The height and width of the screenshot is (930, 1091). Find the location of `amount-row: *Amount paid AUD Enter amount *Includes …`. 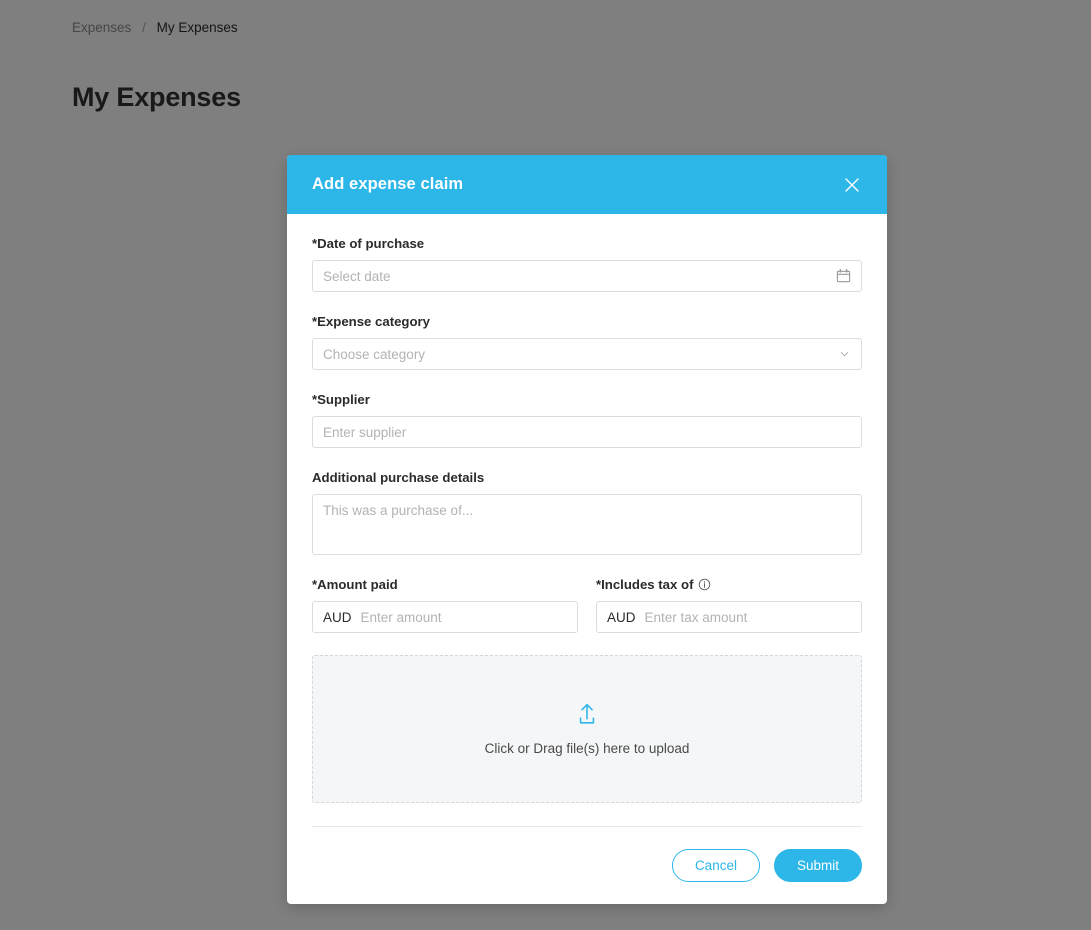

amount-row: *Amount paid AUD Enter amount *Includes … is located at coordinates (587, 605).